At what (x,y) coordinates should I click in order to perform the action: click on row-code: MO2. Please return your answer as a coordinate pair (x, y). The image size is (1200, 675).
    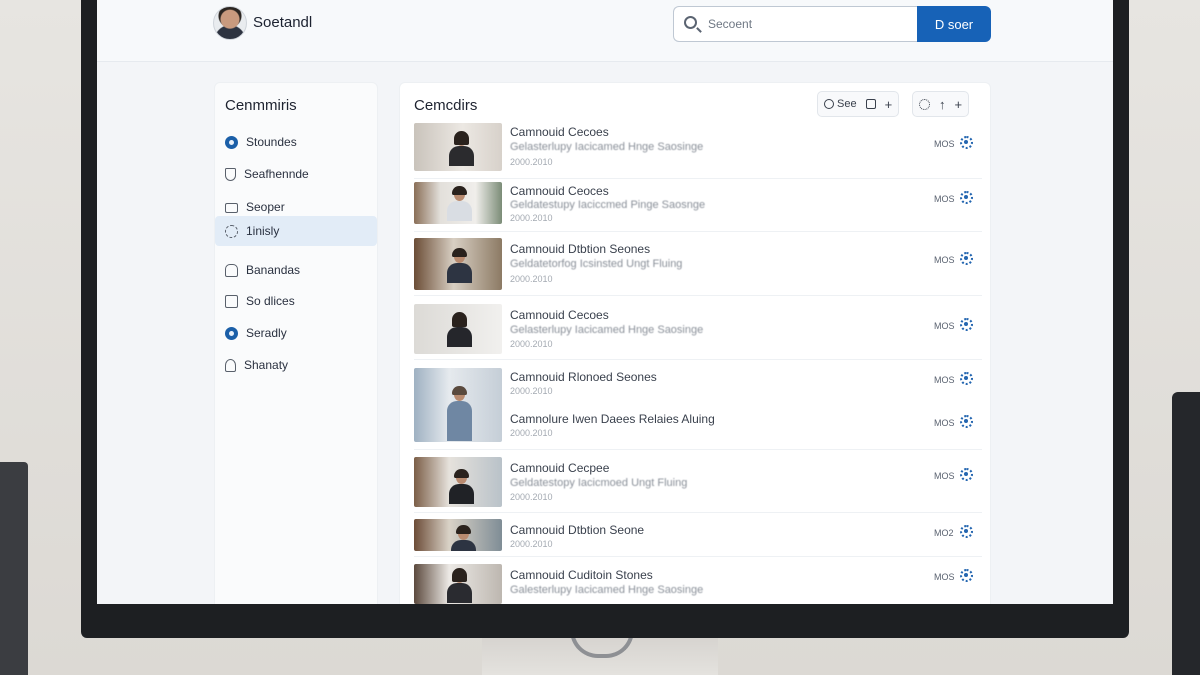
    Looking at the image, I should click on (944, 533).